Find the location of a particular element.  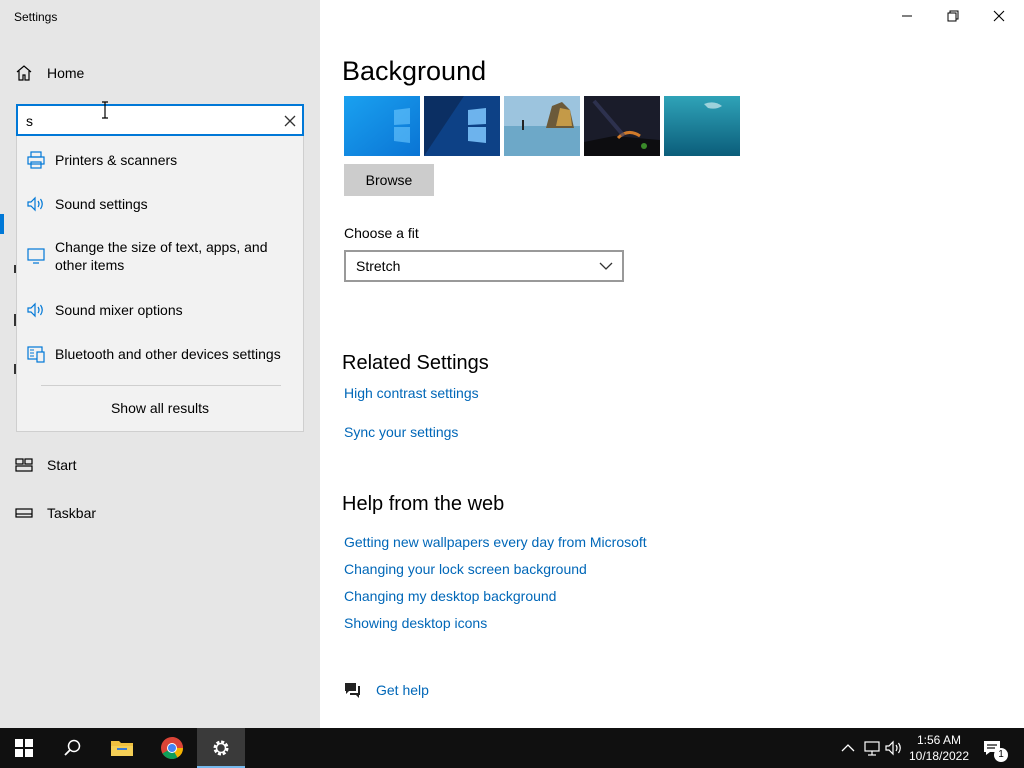

help-link-desktop-background: Changing my desktop background is located at coordinates (450, 596).